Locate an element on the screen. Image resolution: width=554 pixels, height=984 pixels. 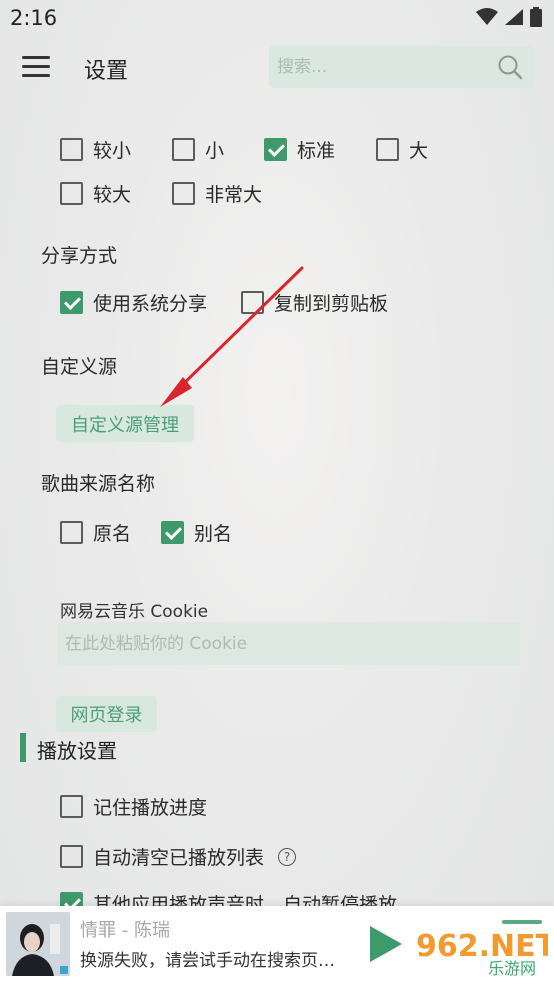
cookie-label: 网易云音乐 Cookie is located at coordinates (134, 612).